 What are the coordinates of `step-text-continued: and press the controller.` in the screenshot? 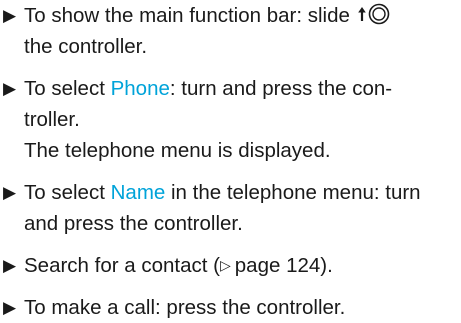 It's located at (133, 223).